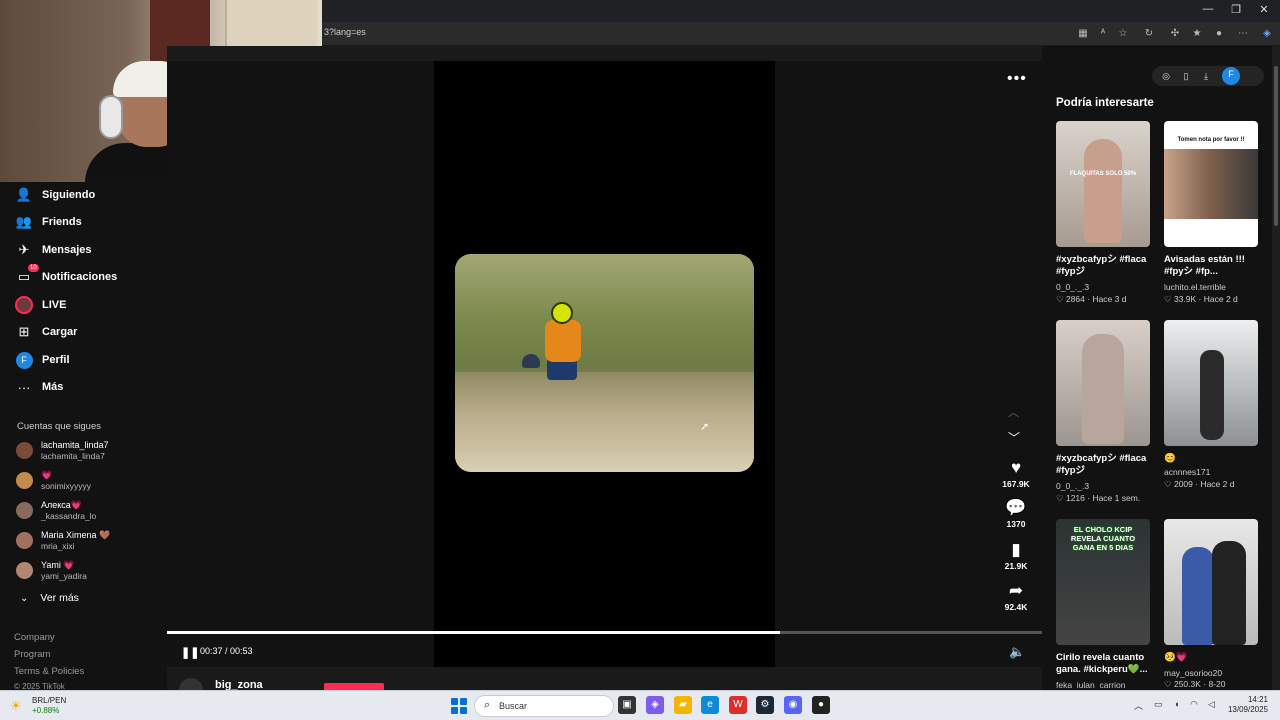 The height and width of the screenshot is (720, 1280). I want to click on card-stats: ♡ 2864 · Hace 3 d, so click(1091, 299).